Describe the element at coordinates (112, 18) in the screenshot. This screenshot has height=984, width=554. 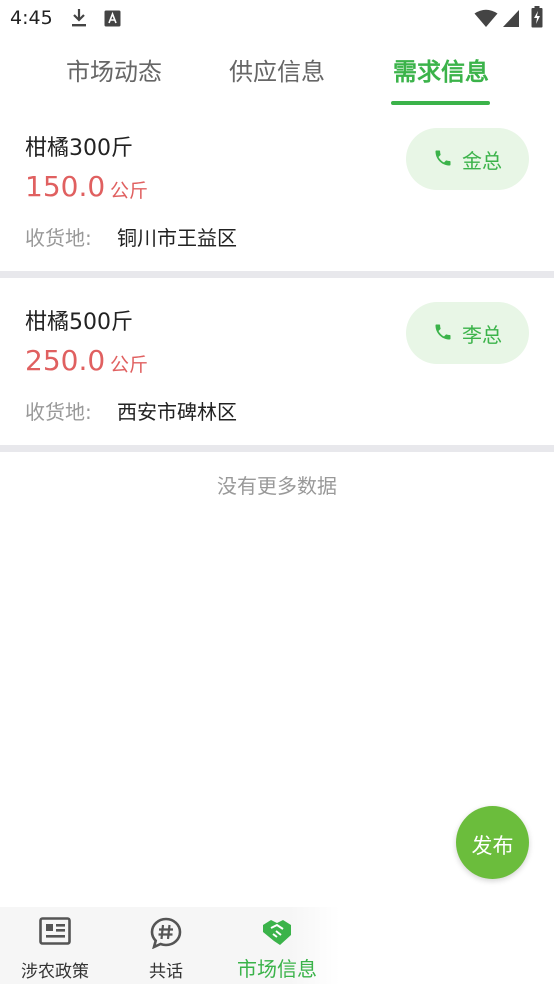
I see `text-a-icon` at that location.